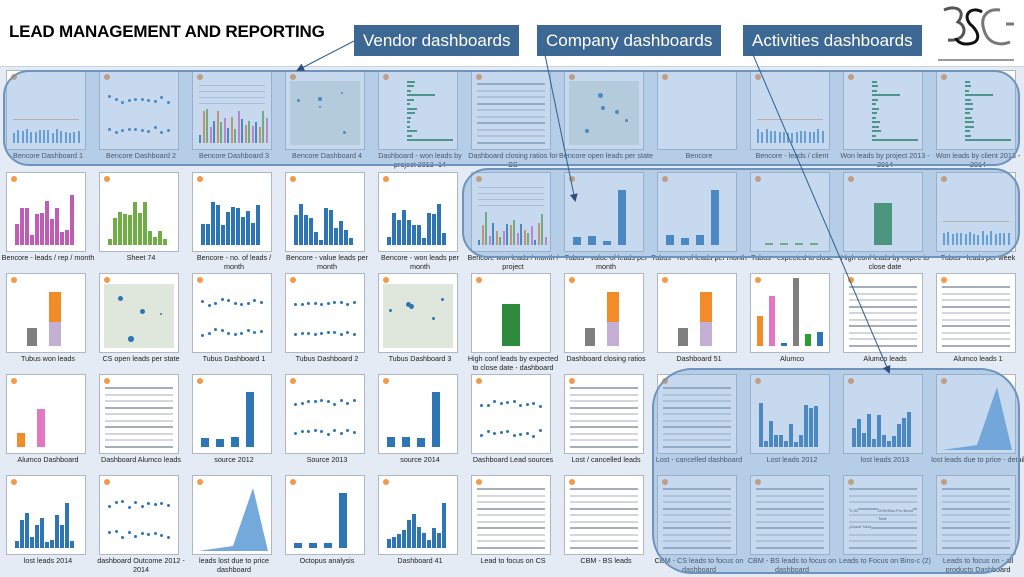  I want to click on thumbnail-logo-icon, so click(944, 482).